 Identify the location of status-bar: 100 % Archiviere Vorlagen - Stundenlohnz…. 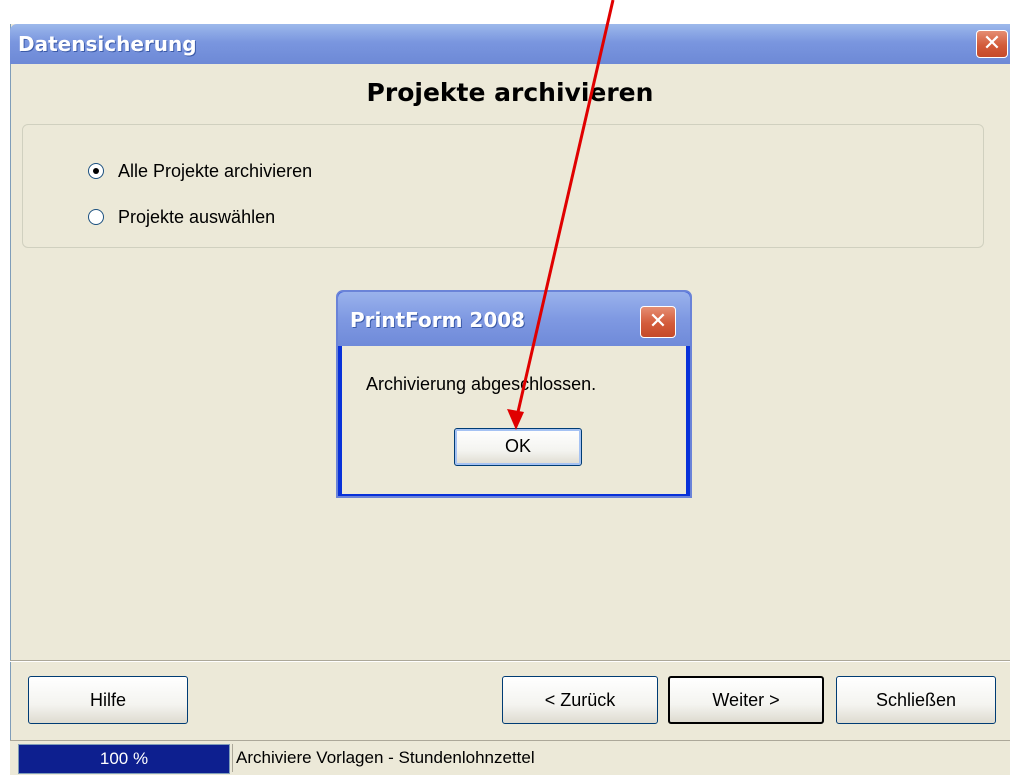
(510, 757).